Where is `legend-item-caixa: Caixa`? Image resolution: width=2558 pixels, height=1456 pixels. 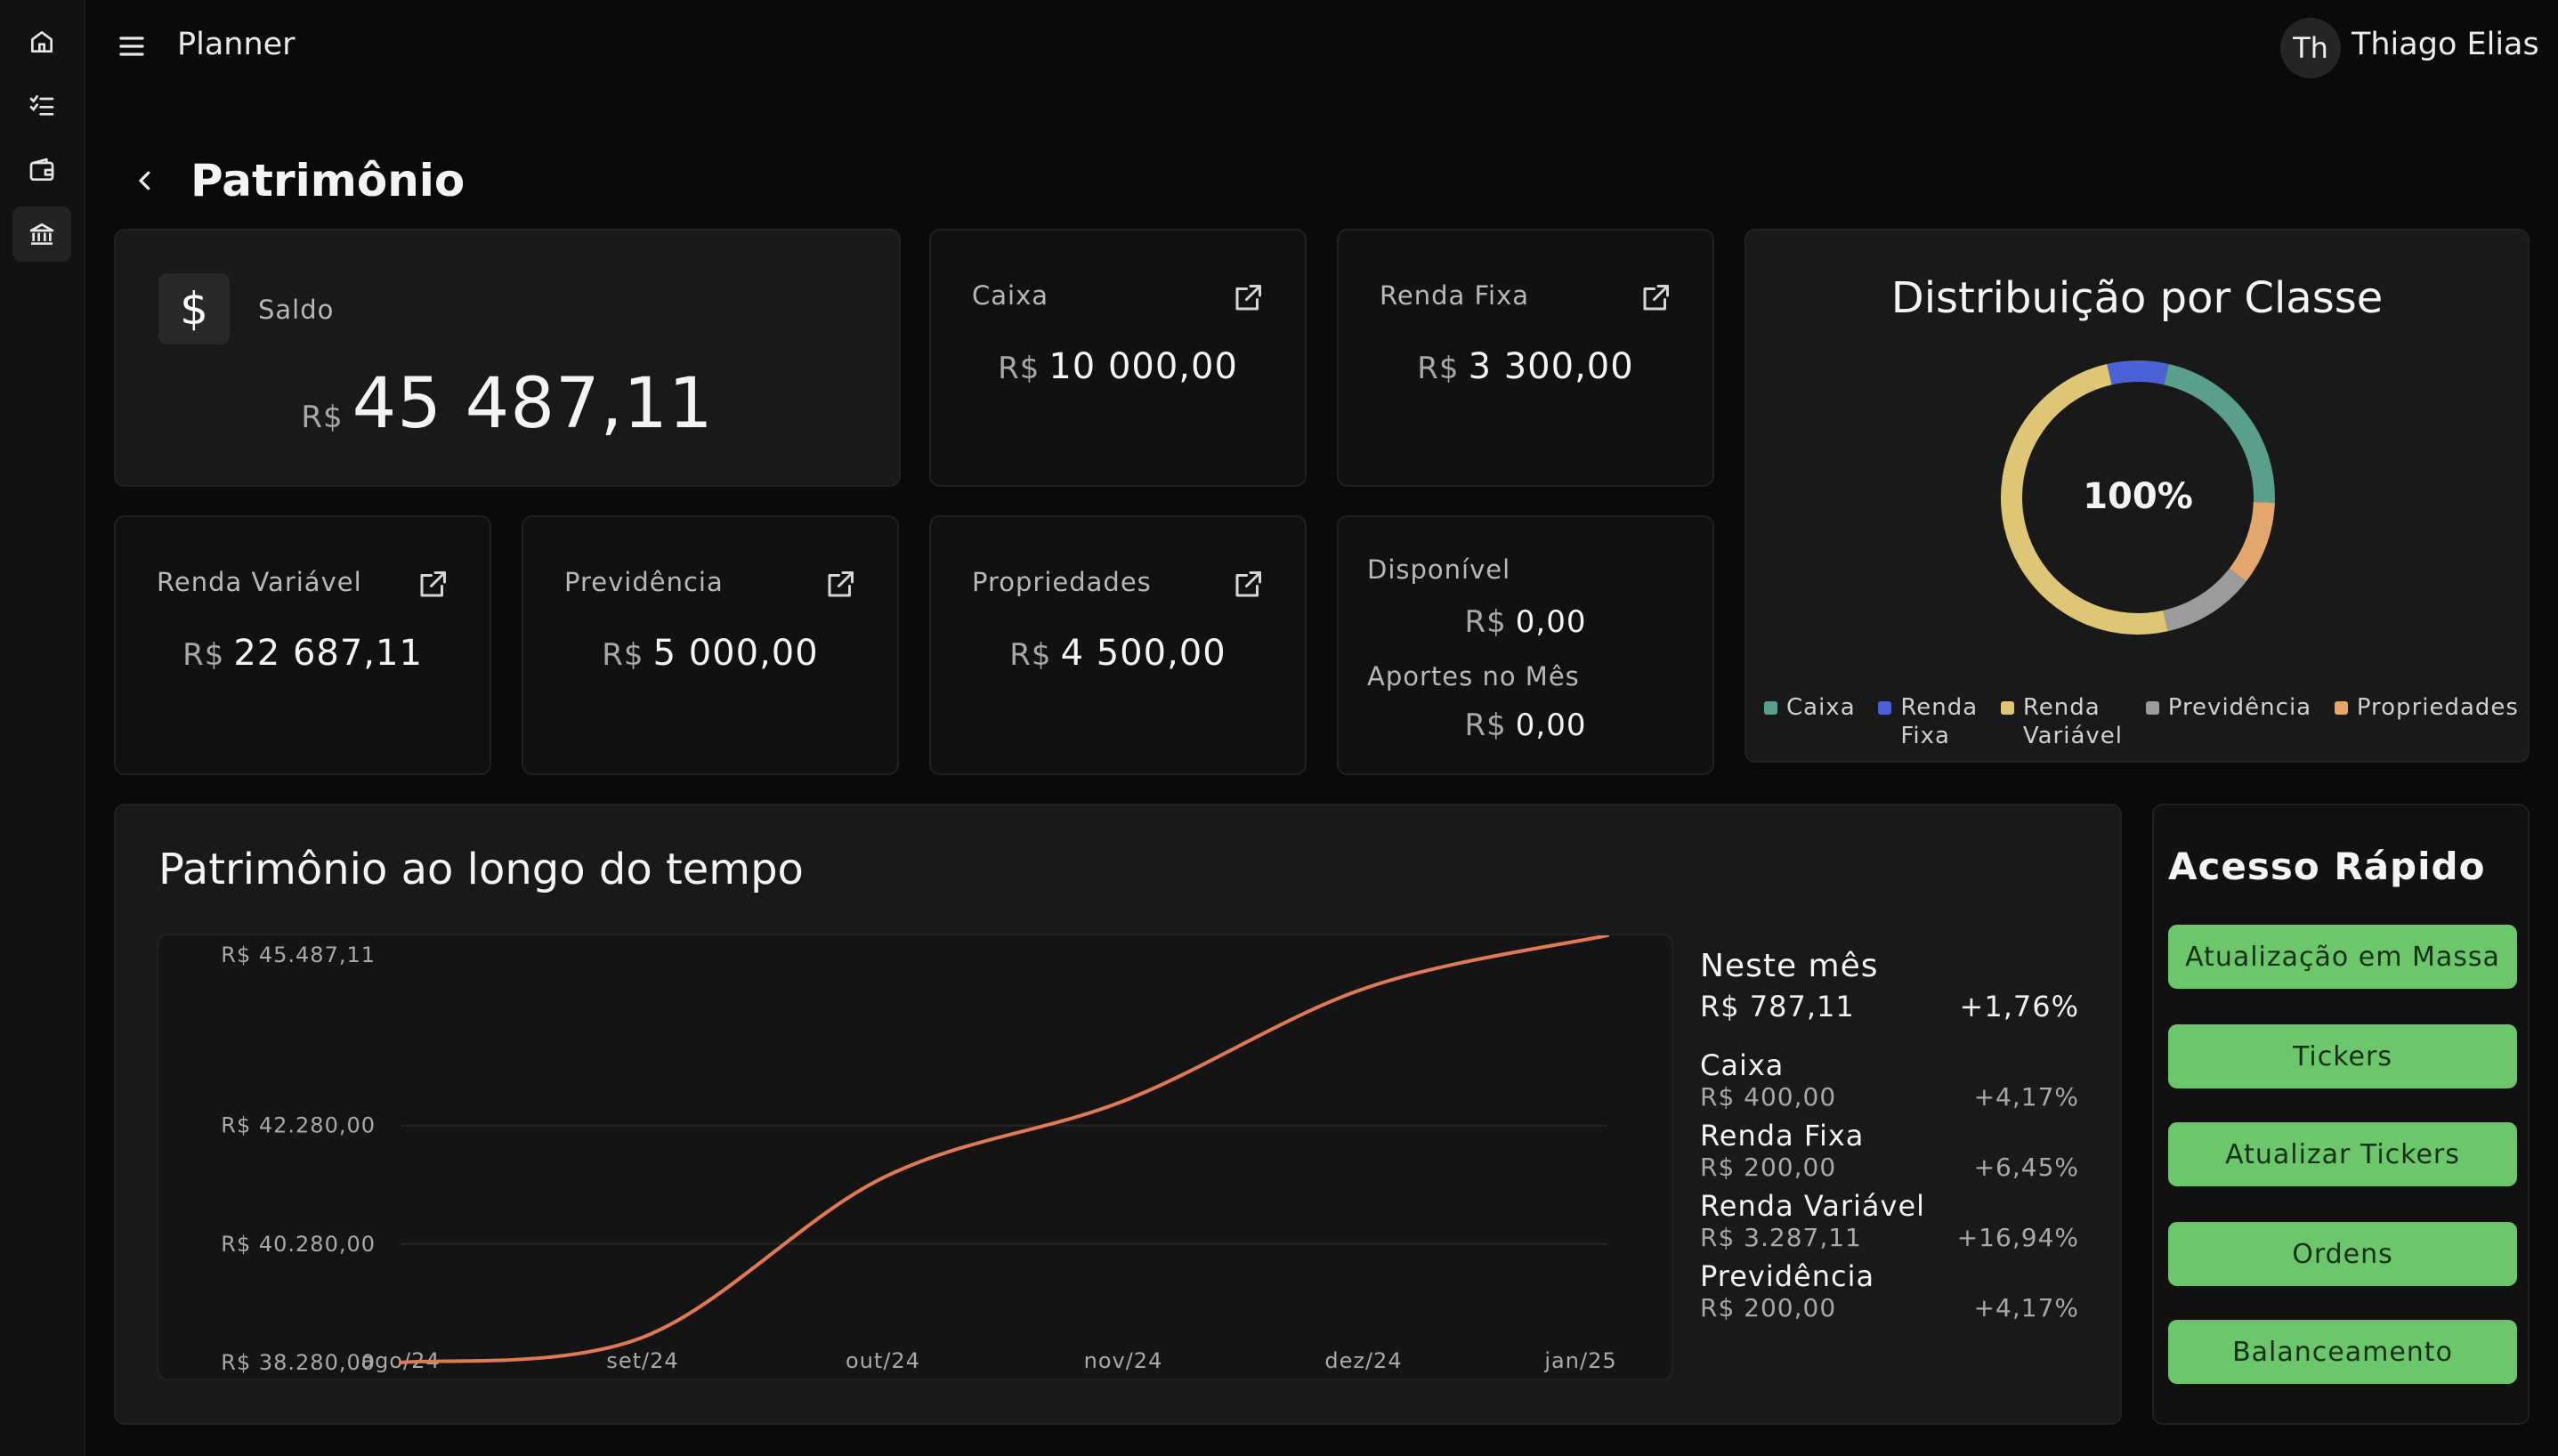 legend-item-caixa: Caixa is located at coordinates (1810, 721).